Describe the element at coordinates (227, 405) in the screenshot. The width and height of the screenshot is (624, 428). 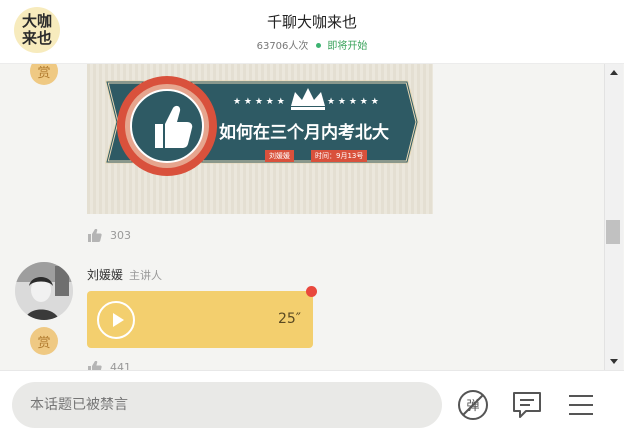
I see `comment-input` at that location.